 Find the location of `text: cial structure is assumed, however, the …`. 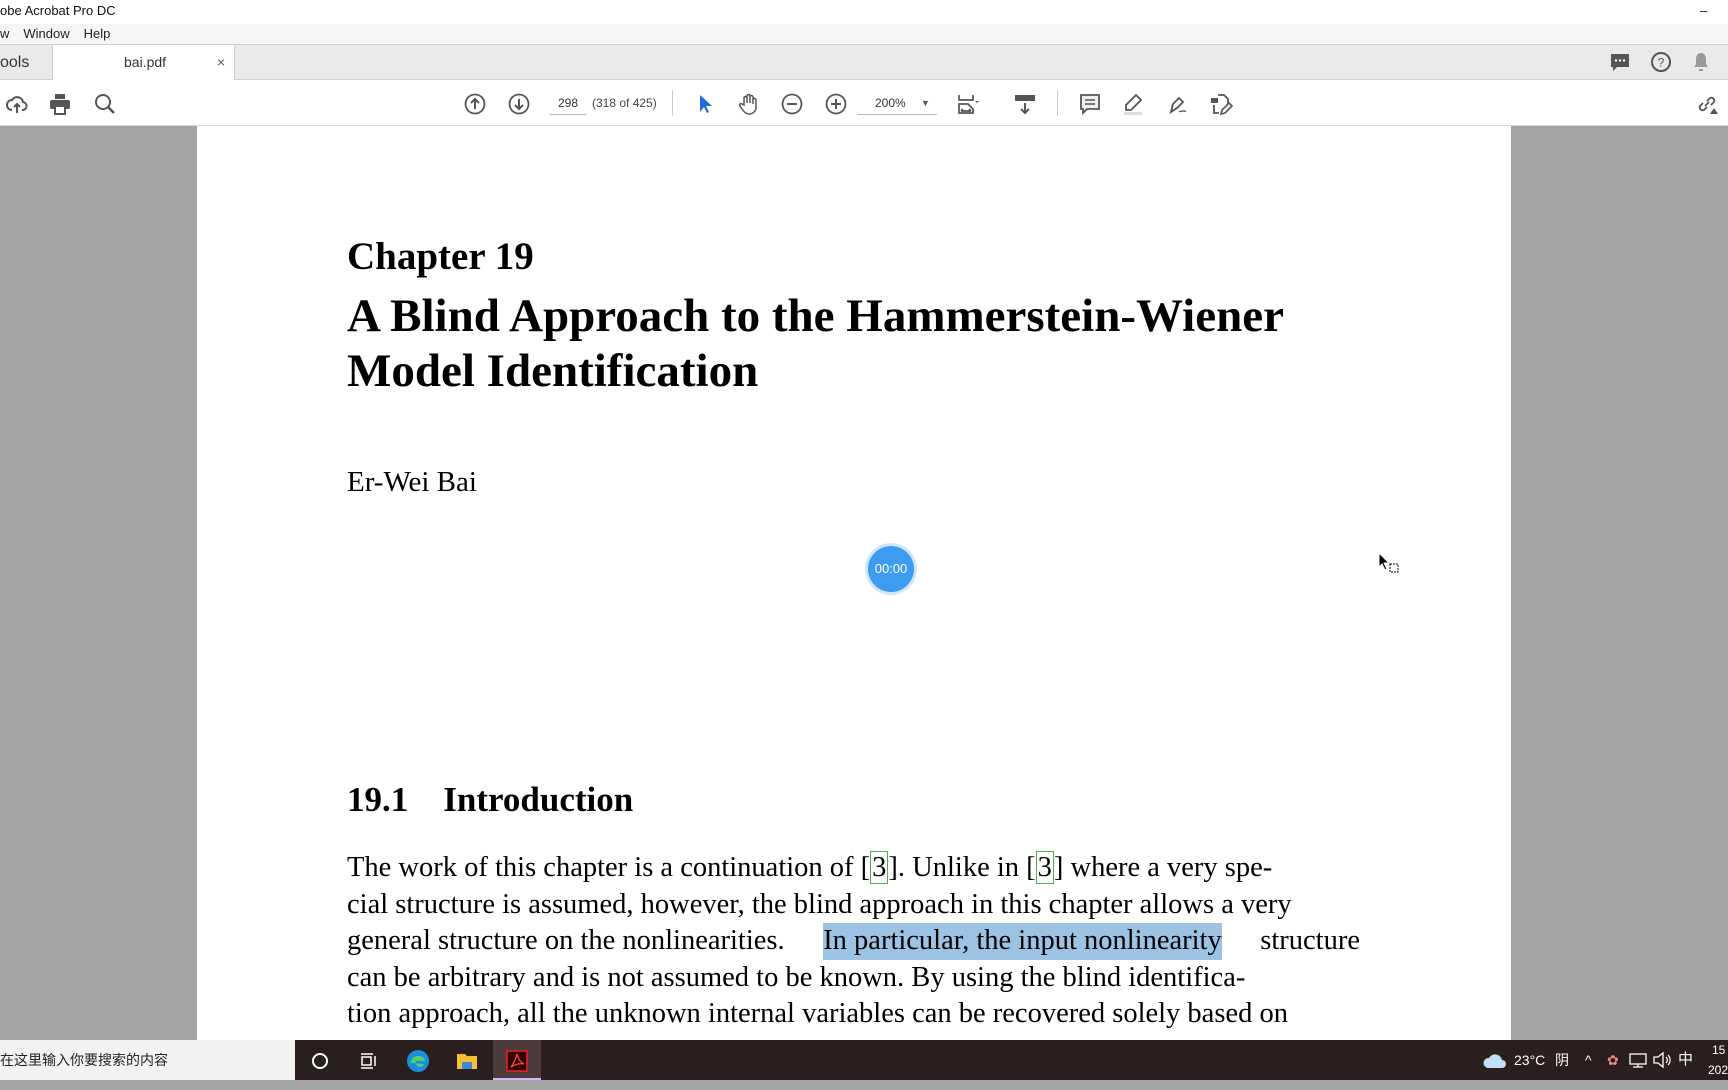

text: cial structure is assumed, however, the … is located at coordinates (819, 904).